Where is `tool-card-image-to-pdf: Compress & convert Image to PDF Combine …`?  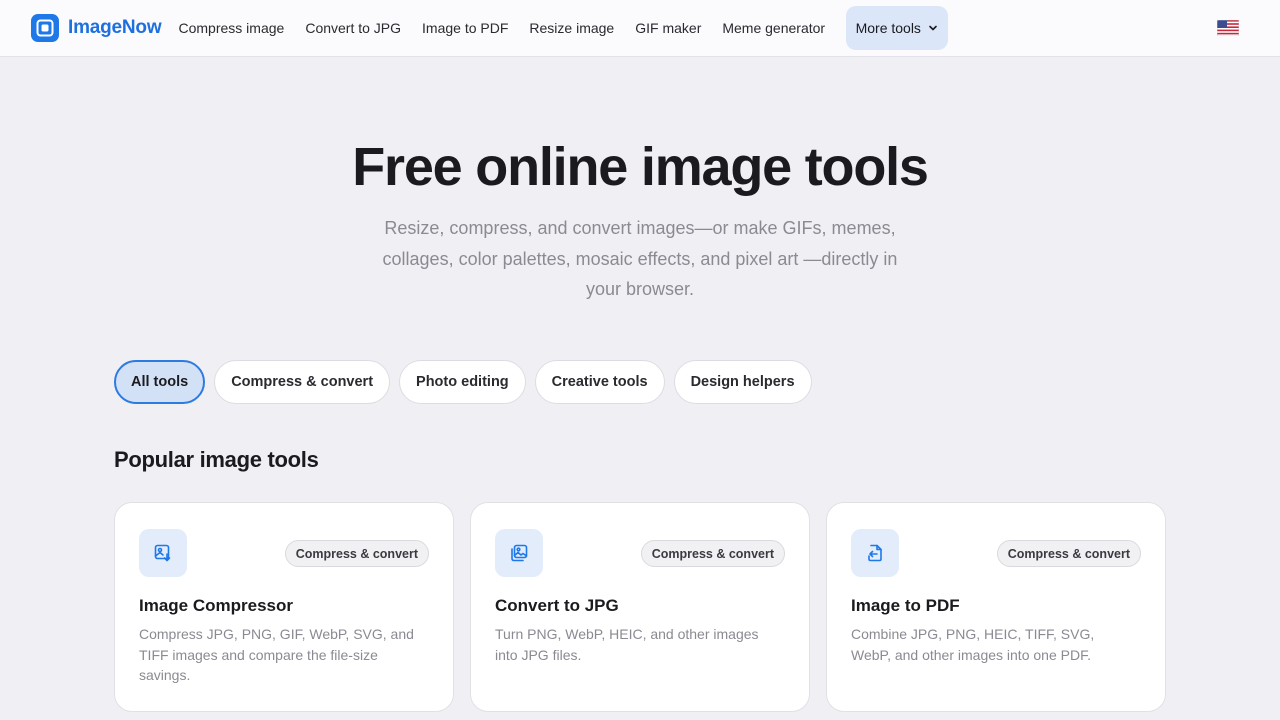
tool-card-image-to-pdf: Compress & convert Image to PDF Combine … is located at coordinates (996, 607).